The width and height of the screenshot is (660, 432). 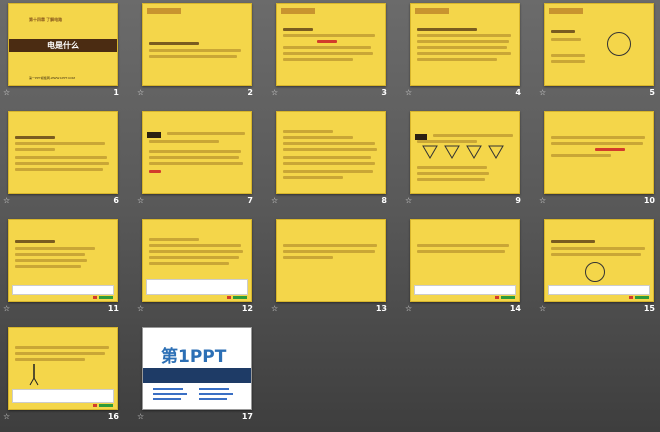 I want to click on slide-thumbnail-15: ☆ 15, so click(x=598, y=266).